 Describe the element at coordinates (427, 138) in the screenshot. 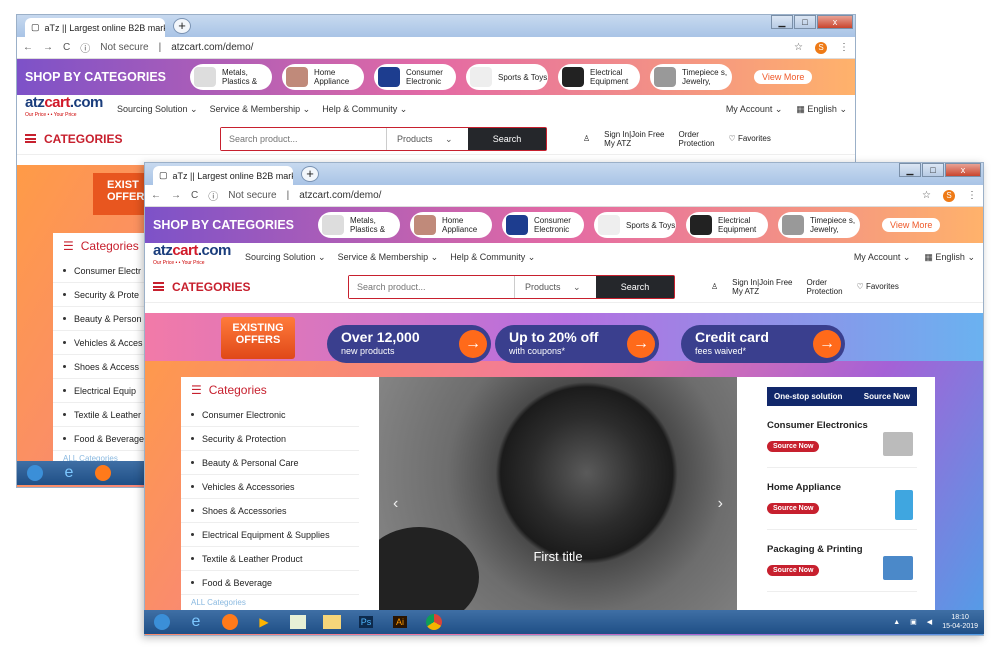

I see `search-scope-select: Products ⌄` at that location.